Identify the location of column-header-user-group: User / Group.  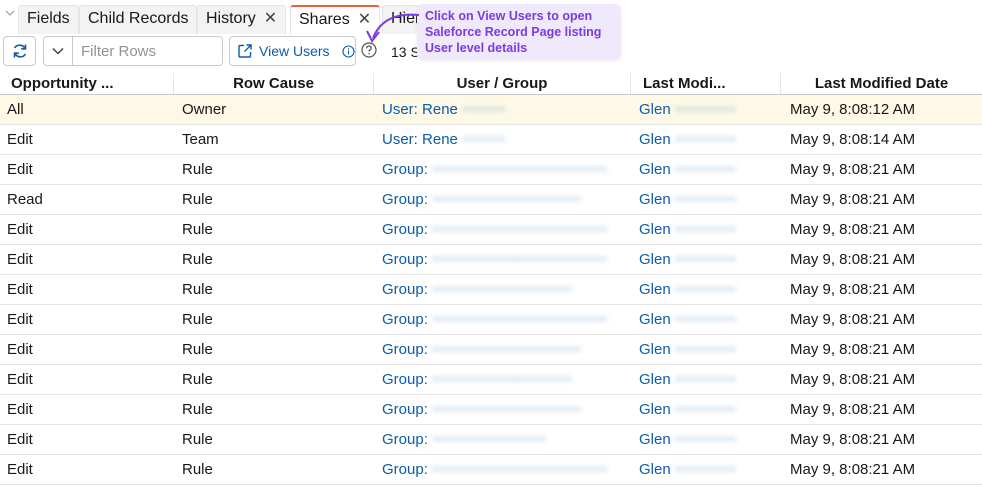
(502, 83).